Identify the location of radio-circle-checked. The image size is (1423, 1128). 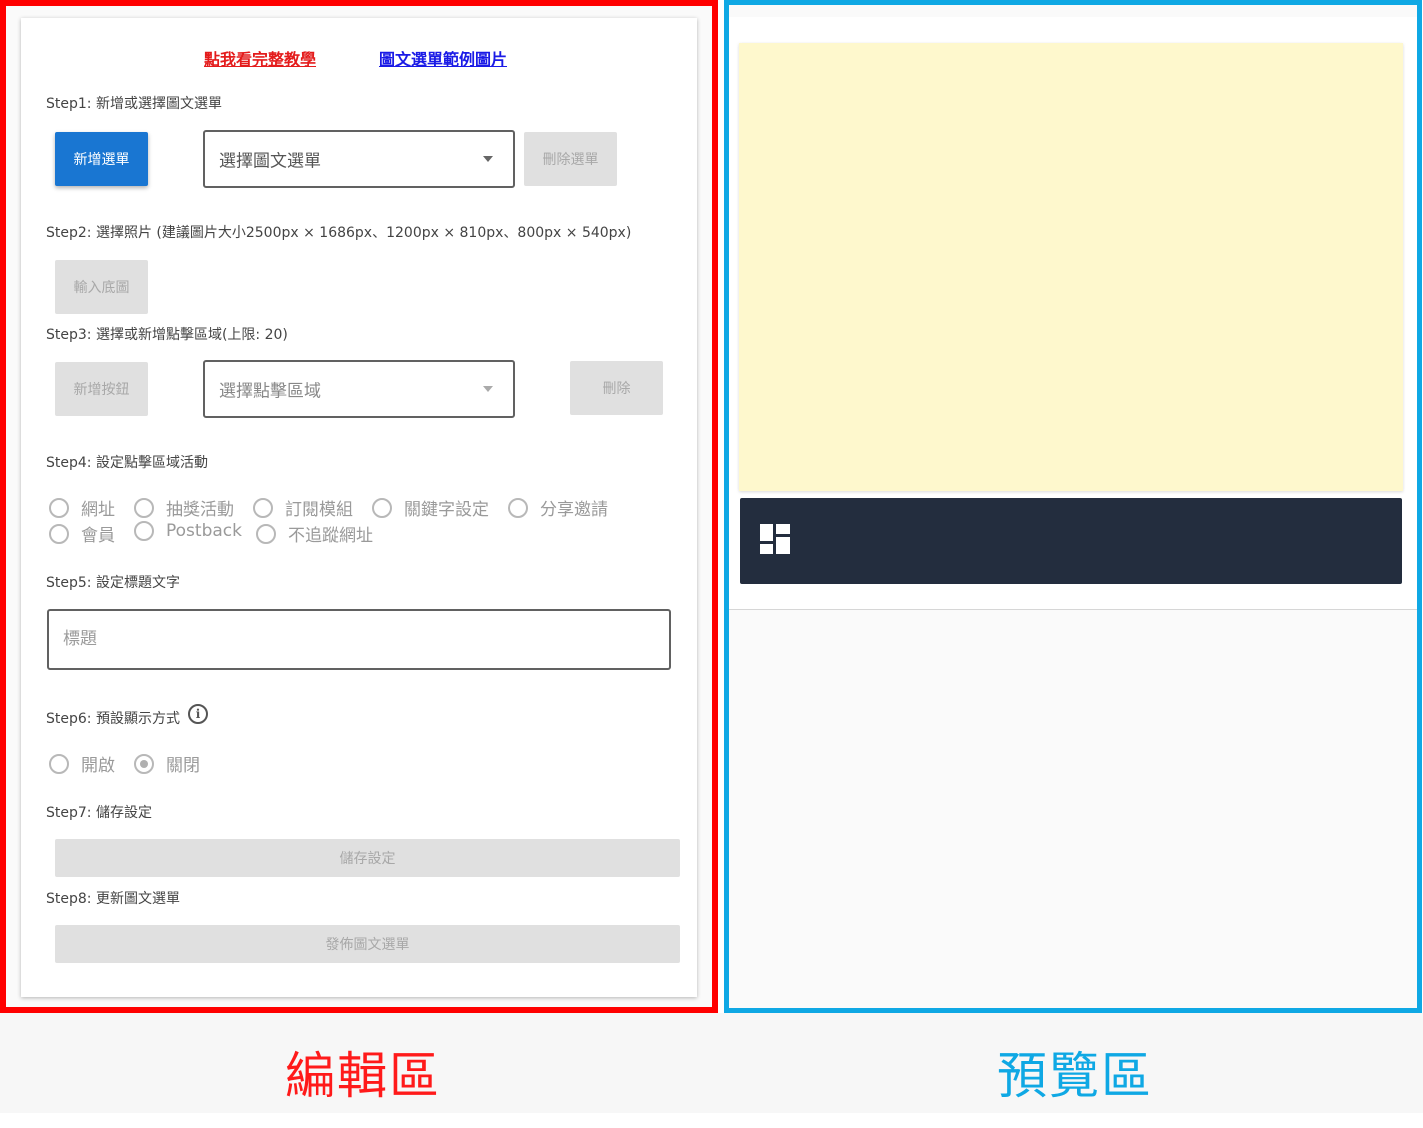
(144, 763).